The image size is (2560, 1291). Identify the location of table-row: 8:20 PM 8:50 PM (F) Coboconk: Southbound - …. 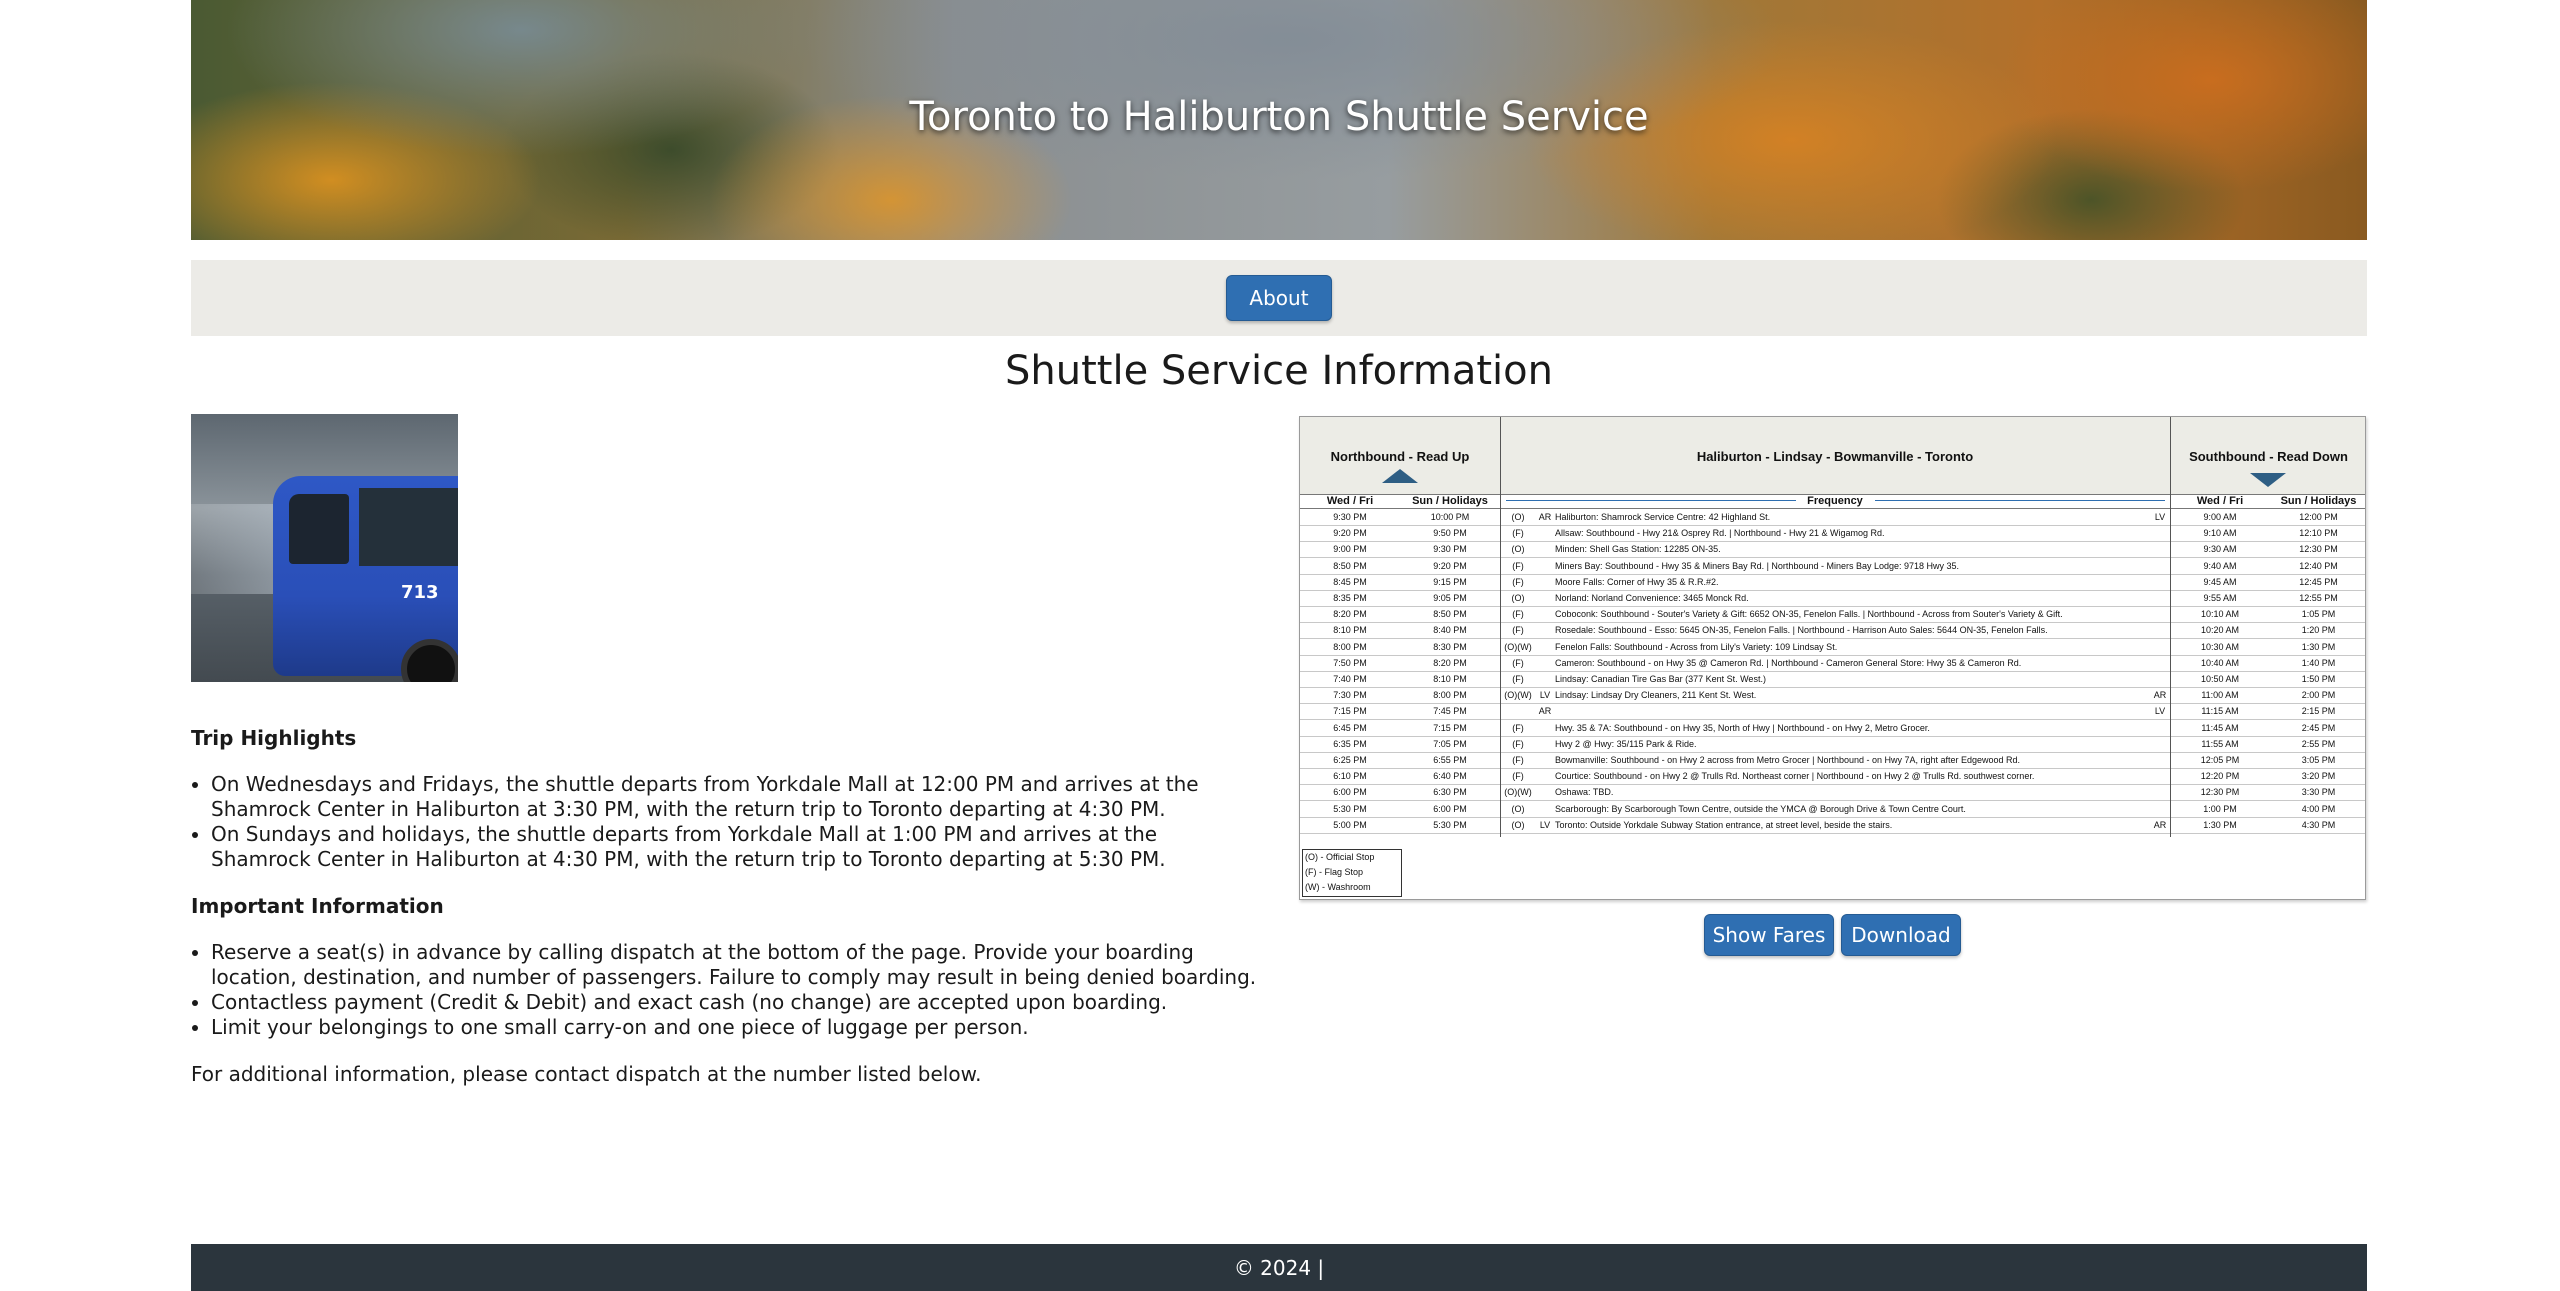
(1832, 615).